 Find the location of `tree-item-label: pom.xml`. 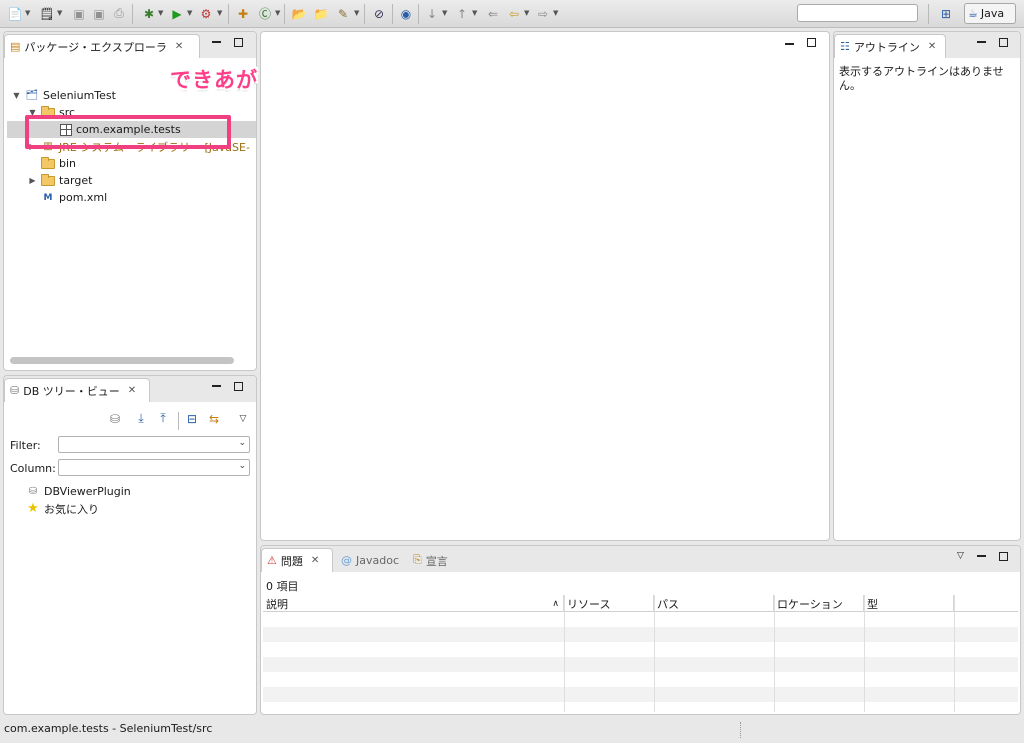

tree-item-label: pom.xml is located at coordinates (83, 197).